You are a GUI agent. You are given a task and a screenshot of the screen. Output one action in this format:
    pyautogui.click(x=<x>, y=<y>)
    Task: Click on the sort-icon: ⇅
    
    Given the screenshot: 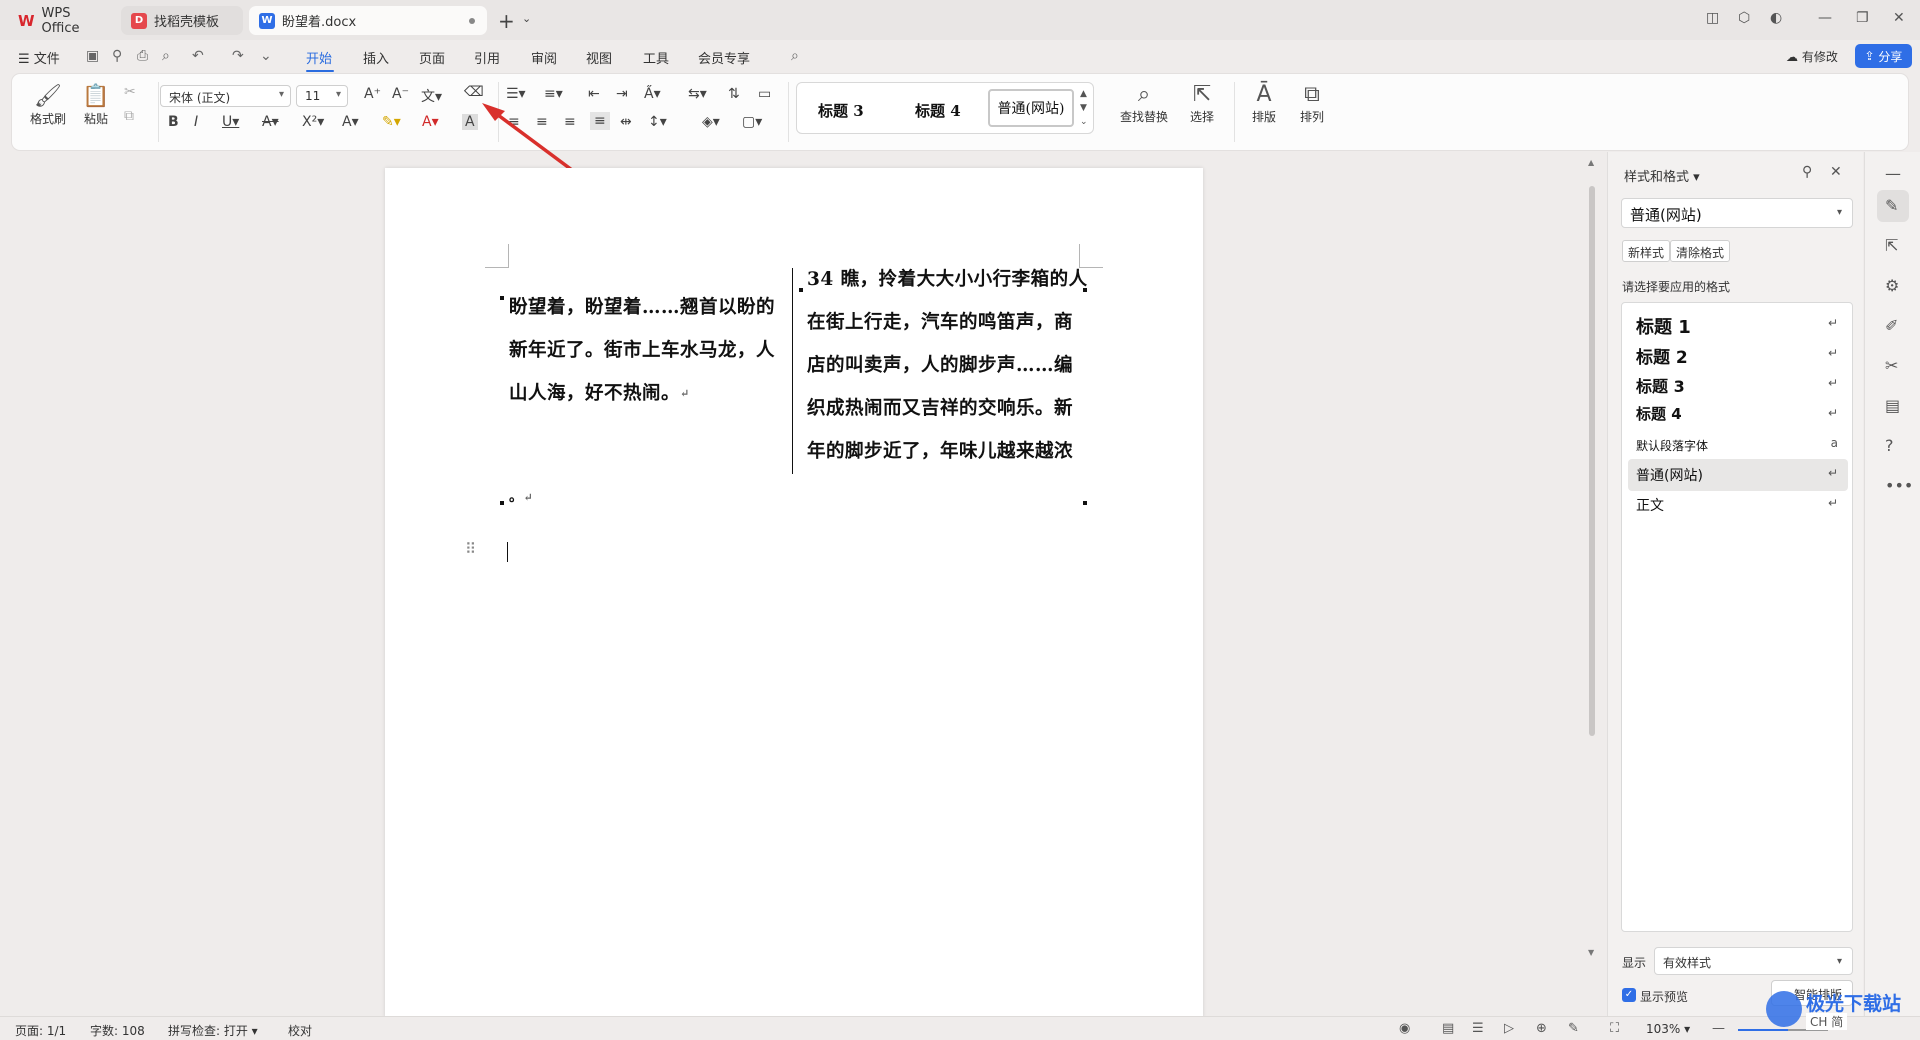 What is the action you would take?
    pyautogui.click(x=734, y=94)
    